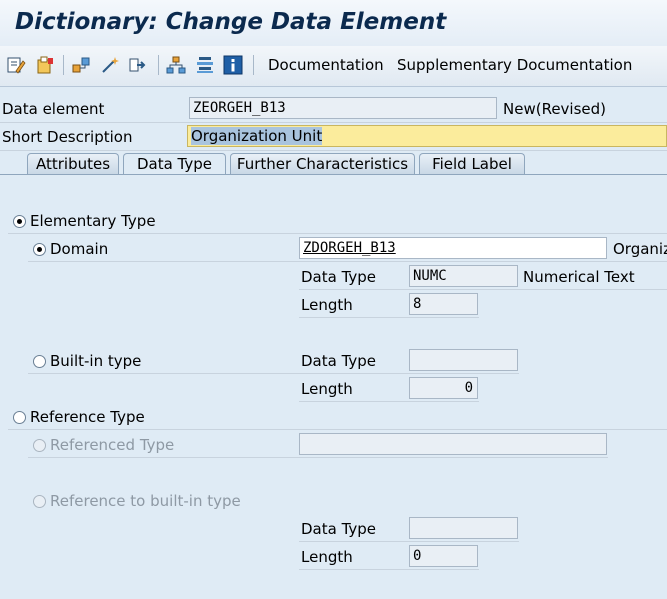  Describe the element at coordinates (145, 501) in the screenshot. I see `reference-builtin-label: Reference to built-in type` at that location.